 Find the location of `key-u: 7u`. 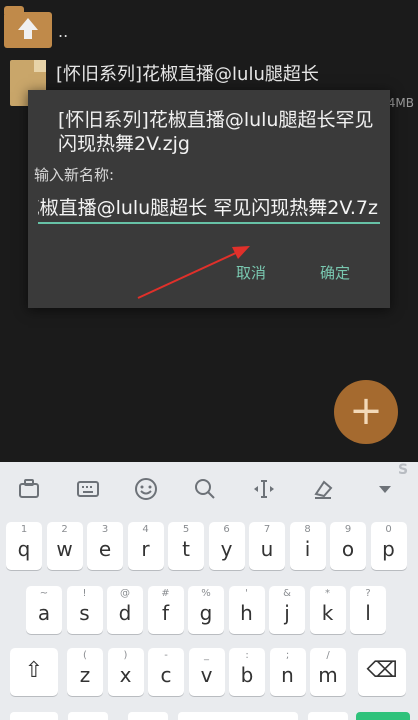

key-u: 7u is located at coordinates (267, 546).